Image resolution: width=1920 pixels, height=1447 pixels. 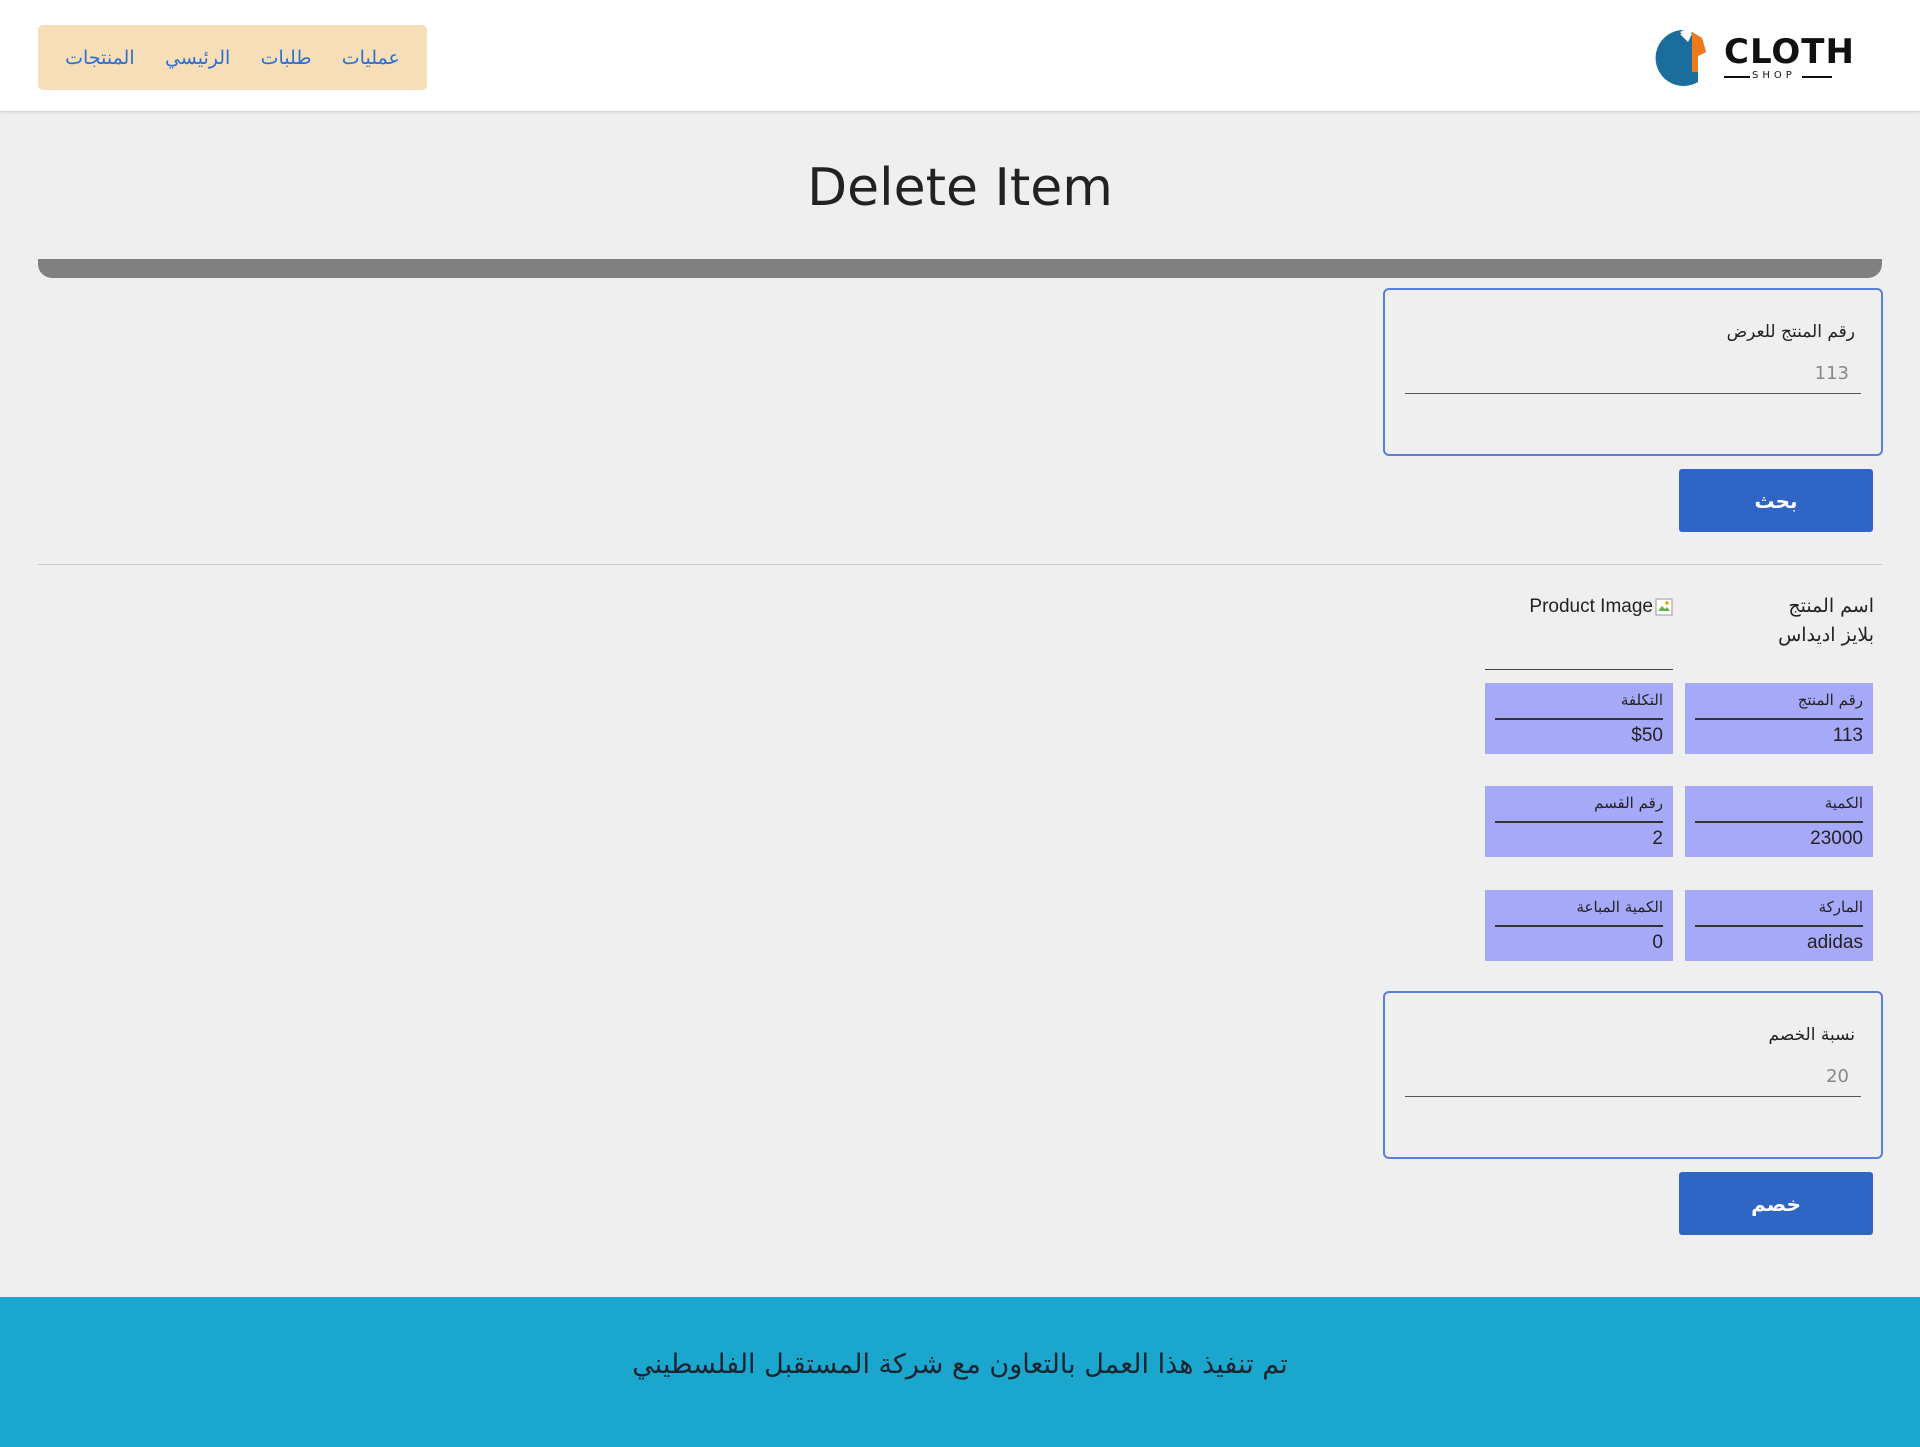 I want to click on field-label: الكمية المباعة, so click(x=1619, y=907).